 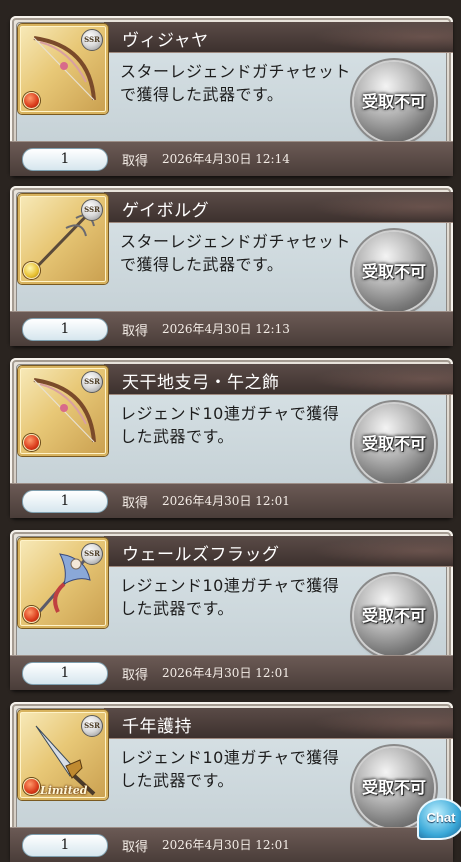 I want to click on item-footer: 1 取得 2026年4月30日 12:14, so click(x=231, y=158).